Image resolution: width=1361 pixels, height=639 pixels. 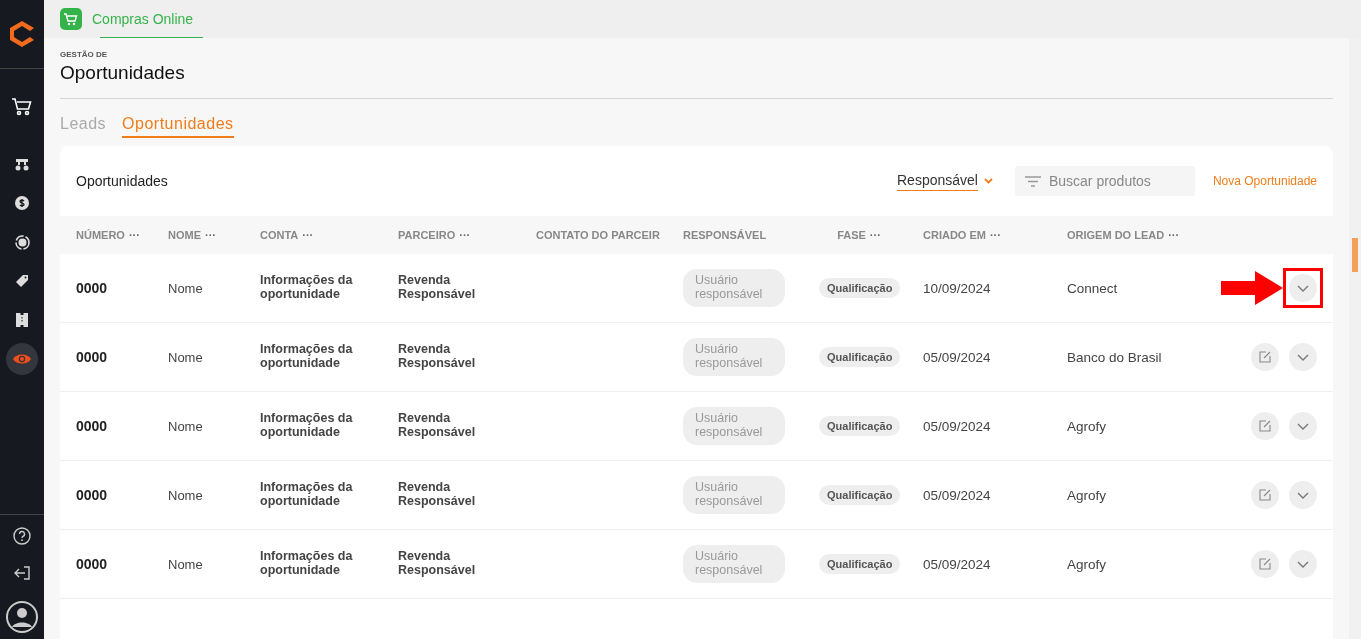 I want to click on column-header: RESPONSÁVEL, so click(x=725, y=235).